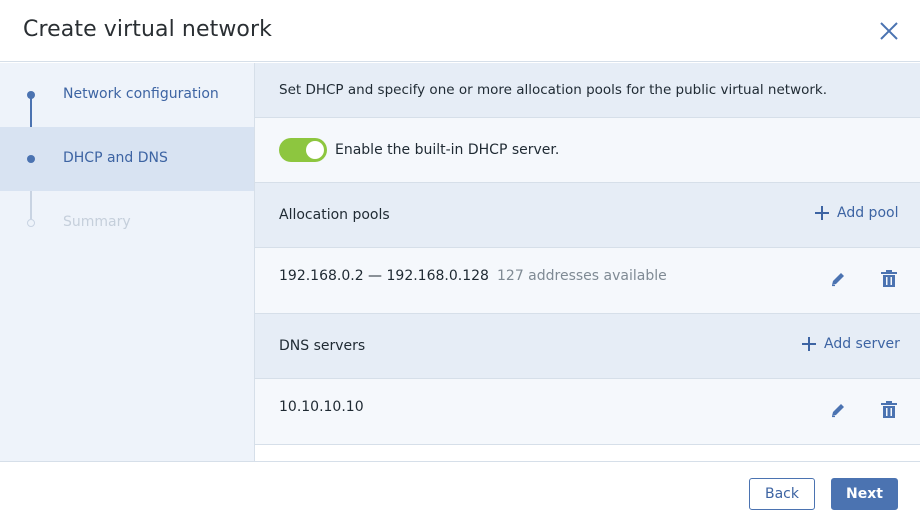 The image size is (920, 523). I want to click on dhcp-row: Enable the built-in DHCP server., so click(587, 150).